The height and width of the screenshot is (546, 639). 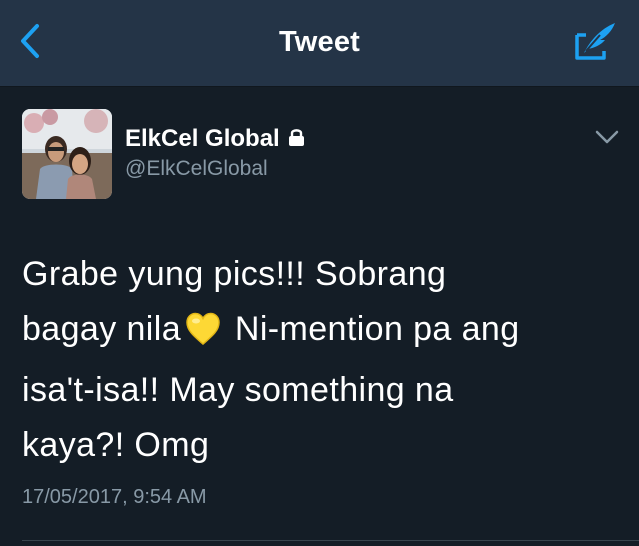 What do you see at coordinates (234, 274) in the screenshot?
I see `tweet-text-segment: Grabe yung pics!!! Sobrang` at bounding box center [234, 274].